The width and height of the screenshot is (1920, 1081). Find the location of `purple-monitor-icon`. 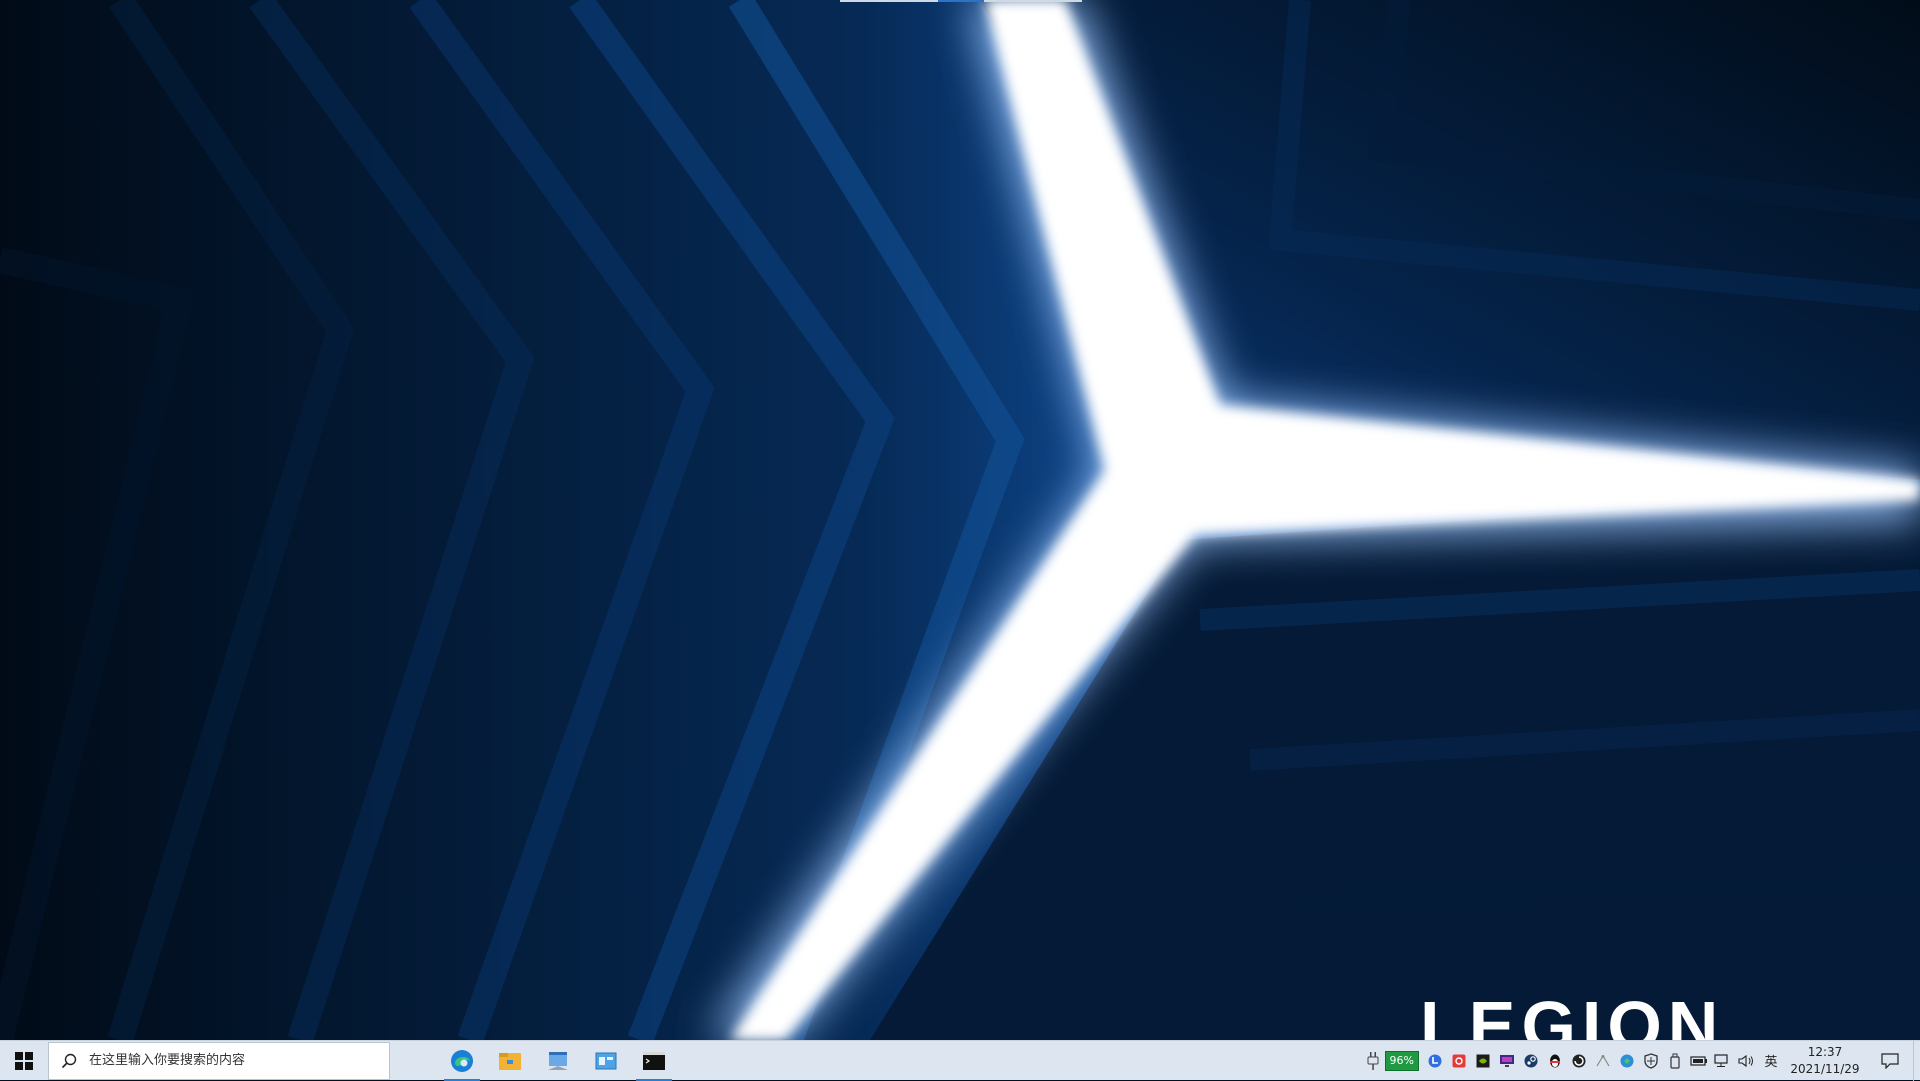

purple-monitor-icon is located at coordinates (1507, 1060).